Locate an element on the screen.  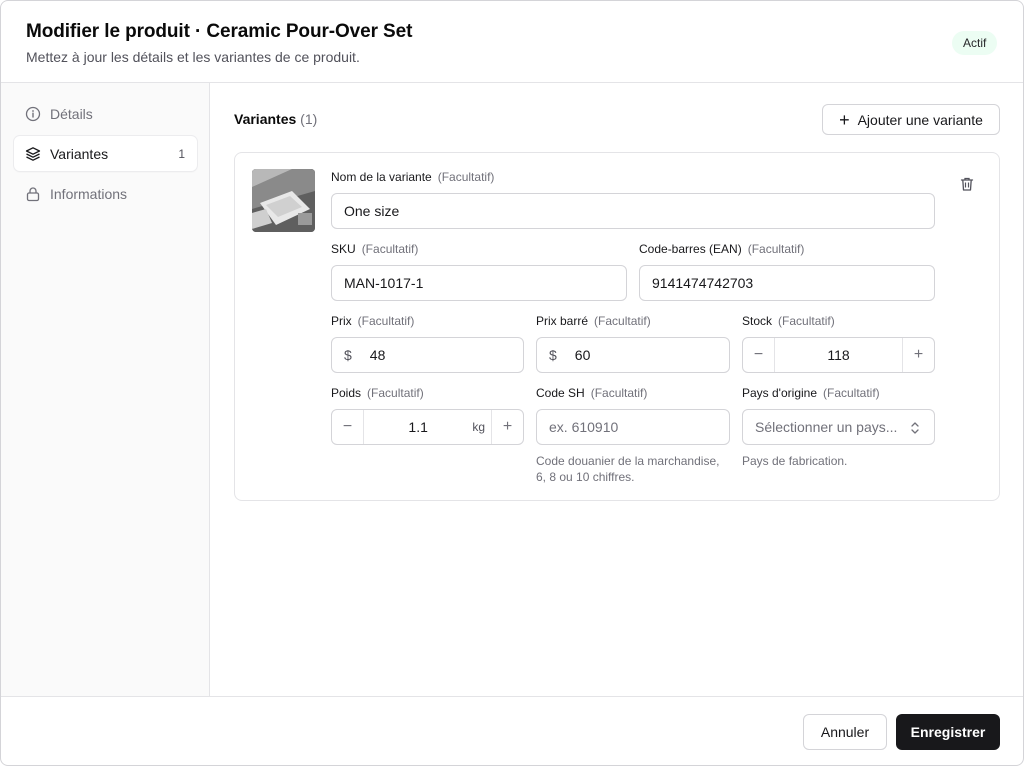
chevron-up-down-icon is located at coordinates (915, 428).